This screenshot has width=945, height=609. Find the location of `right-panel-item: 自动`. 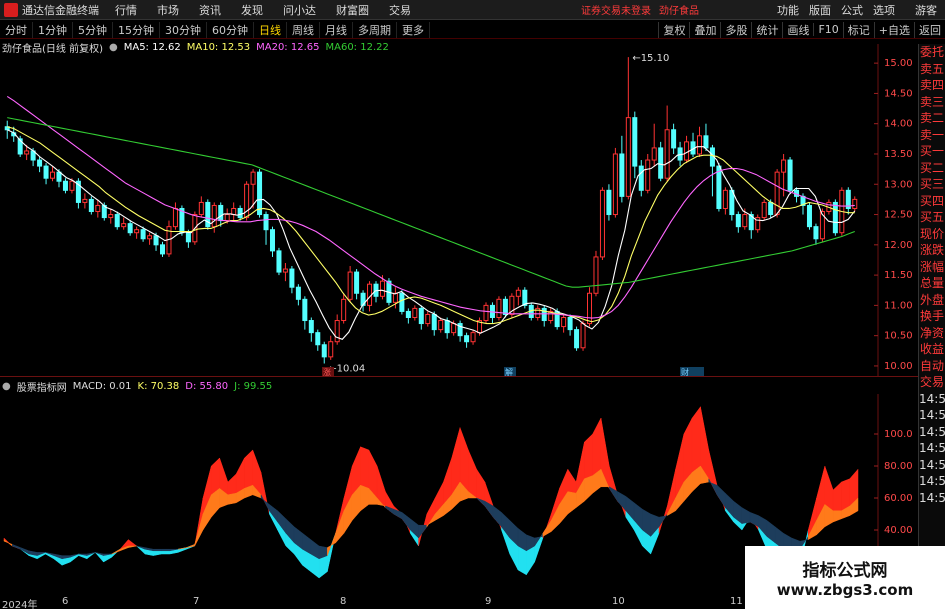

right-panel-item: 自动 is located at coordinates (932, 366).